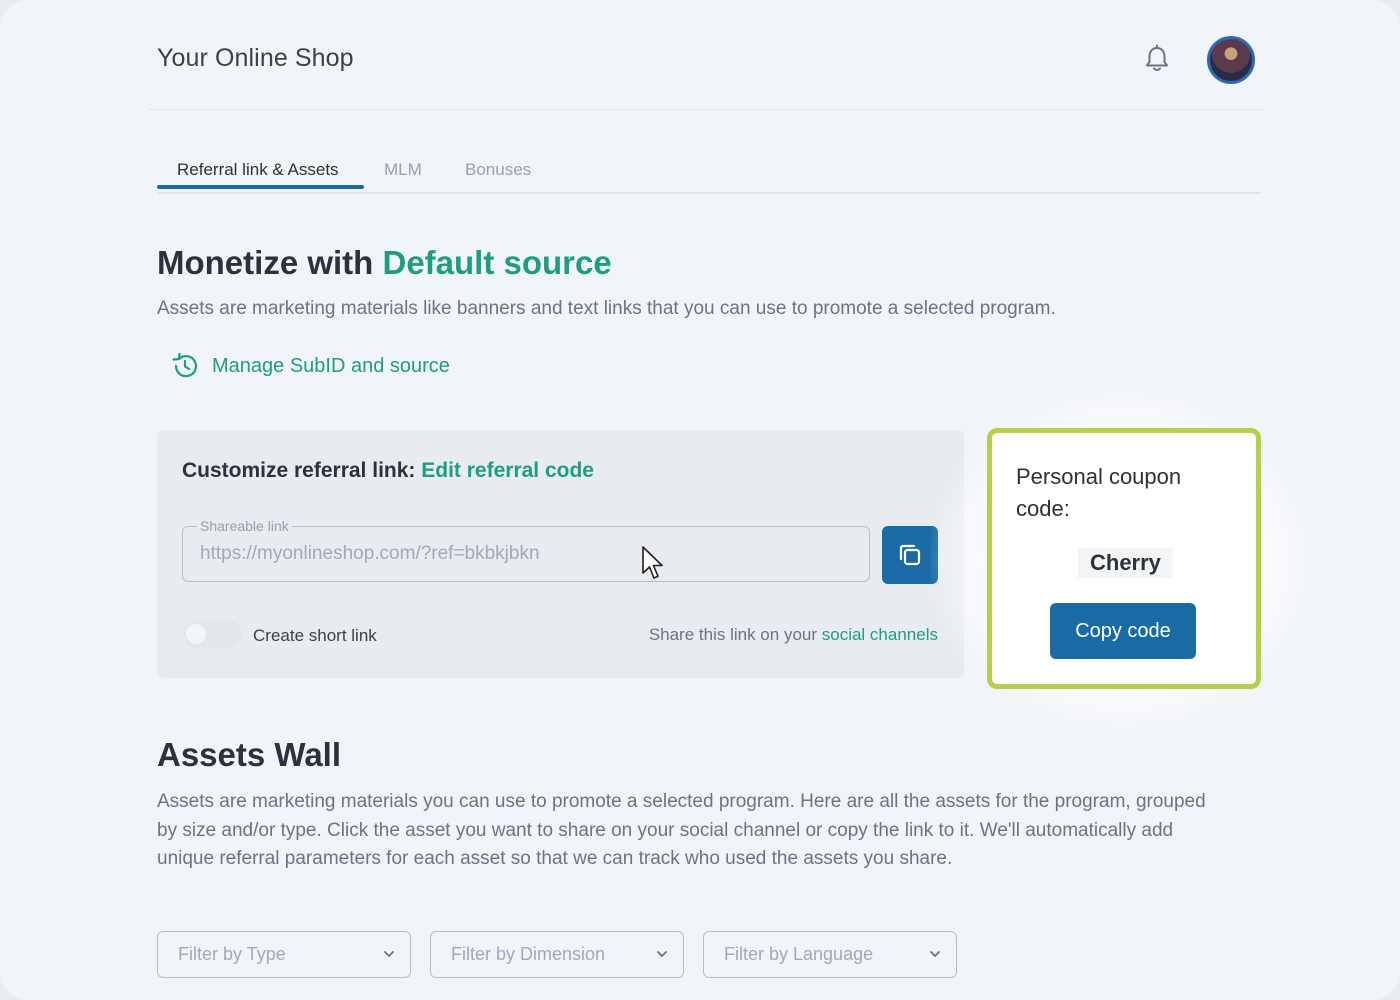 Image resolution: width=1400 pixels, height=1000 pixels. I want to click on manage-subid-label: Manage SubID and source, so click(331, 365).